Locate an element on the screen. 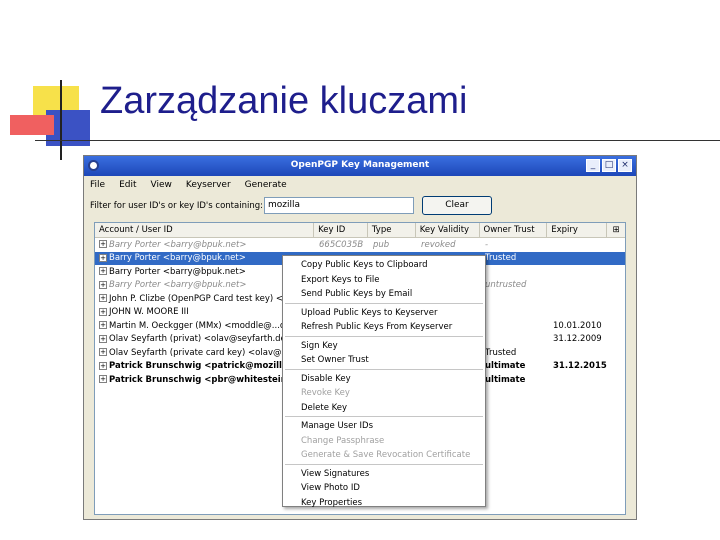 This screenshot has width=720, height=540. cell-expiry: 31.12.2009 is located at coordinates (577, 339).